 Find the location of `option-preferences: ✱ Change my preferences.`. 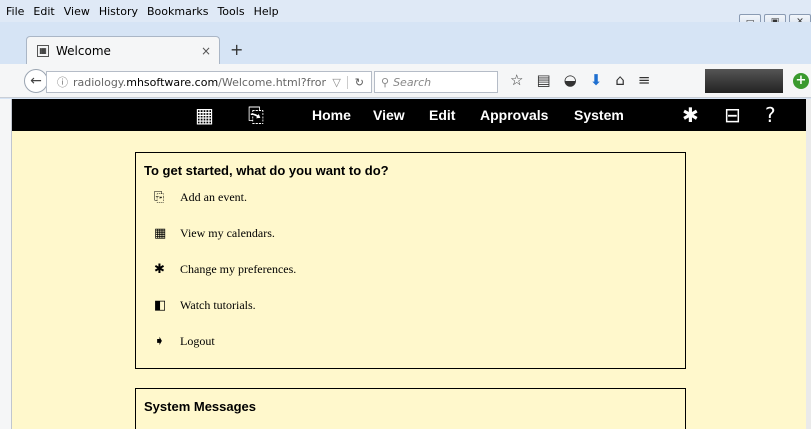

option-preferences: ✱ Change my preferences. is located at coordinates (225, 269).